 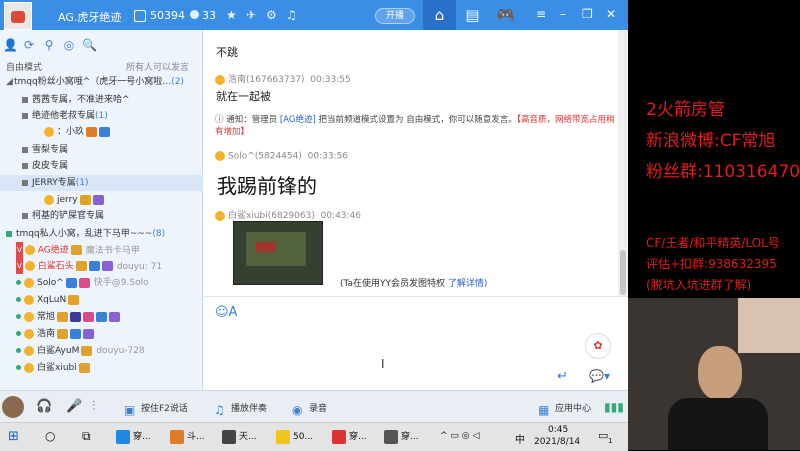 What do you see at coordinates (603, 435) in the screenshot?
I see `notification-icon: ▭` at bounding box center [603, 435].